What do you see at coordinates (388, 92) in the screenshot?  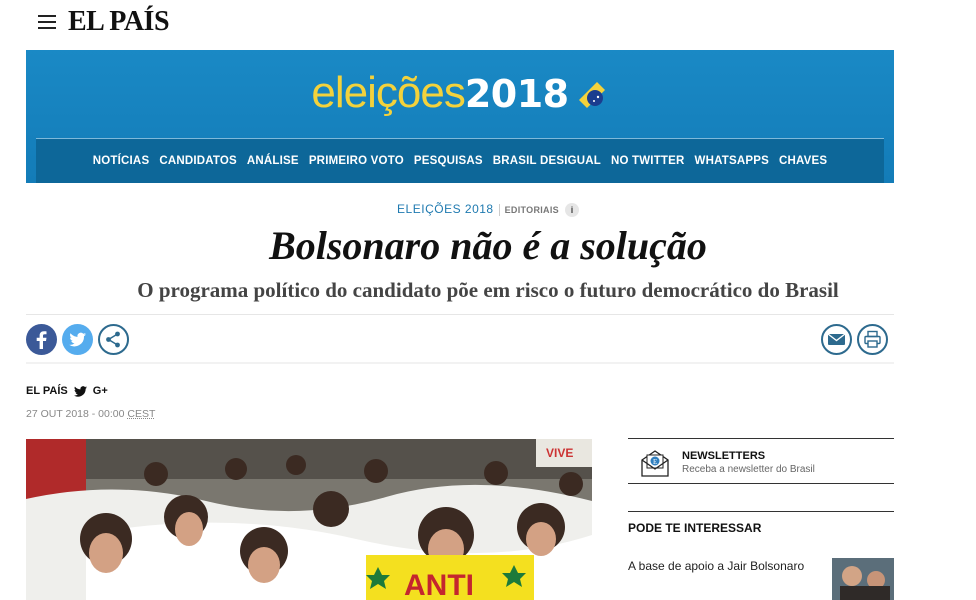 I see `banner-title-light: eleições` at bounding box center [388, 92].